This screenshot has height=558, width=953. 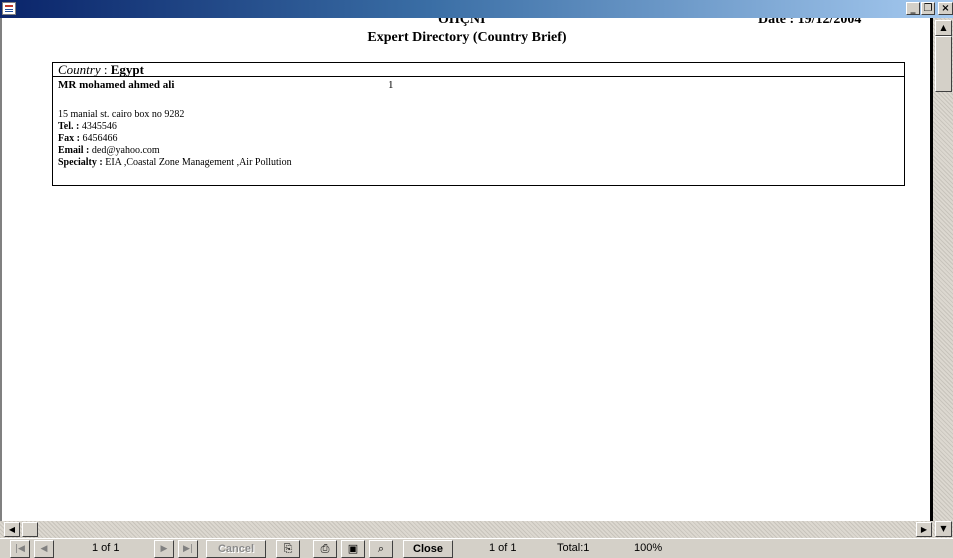 I want to click on fax-line: Fax : 6456466, so click(x=87, y=138).